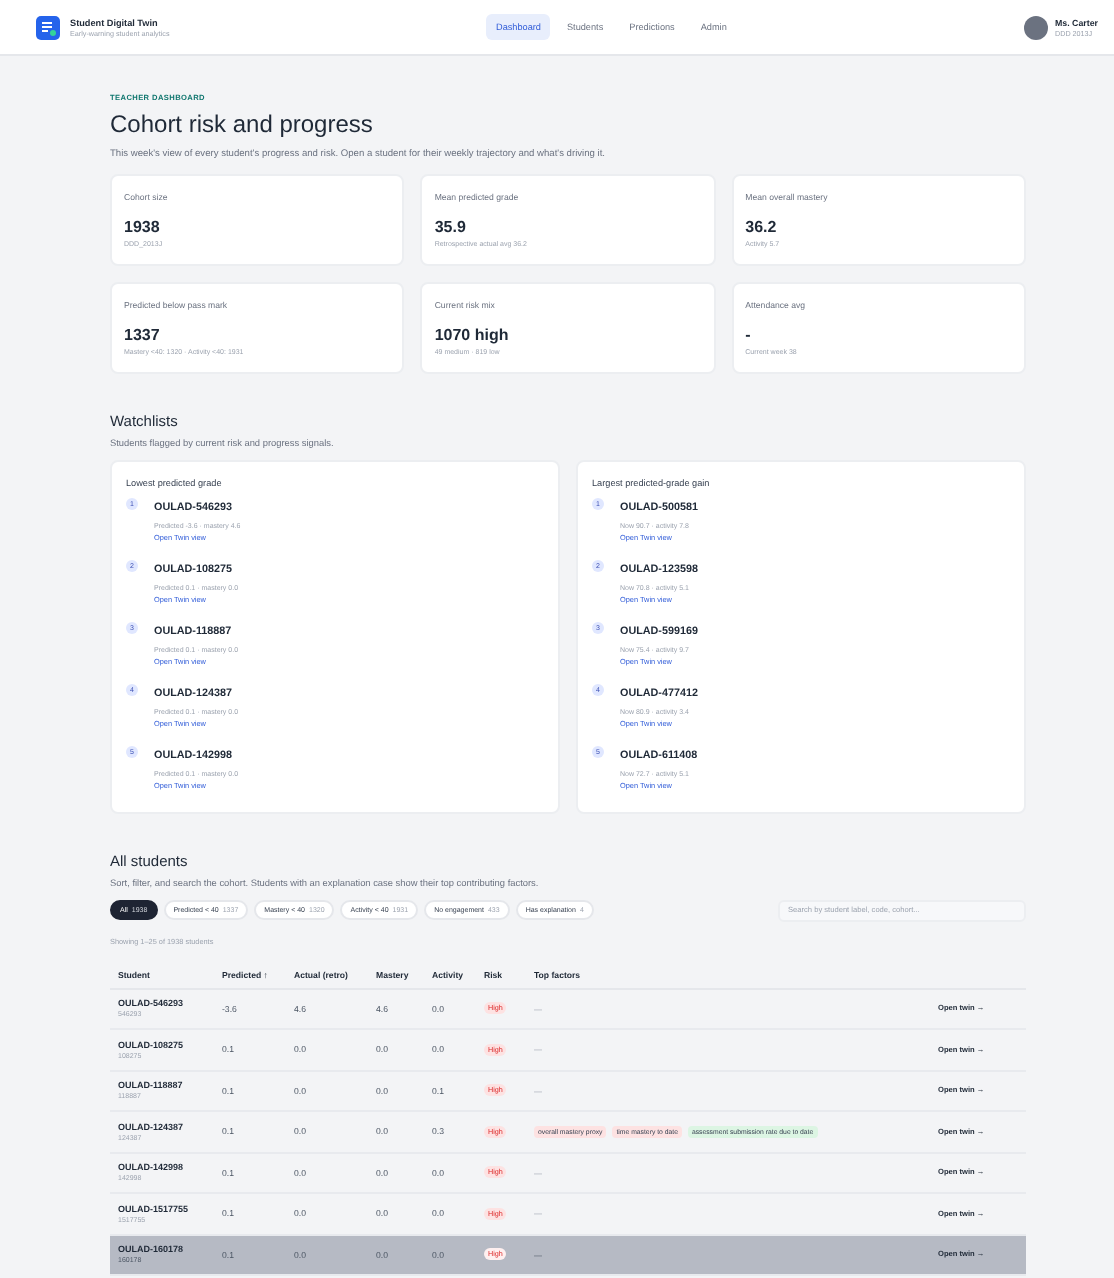  What do you see at coordinates (762, 226) in the screenshot?
I see `stat-value: 36.2` at bounding box center [762, 226].